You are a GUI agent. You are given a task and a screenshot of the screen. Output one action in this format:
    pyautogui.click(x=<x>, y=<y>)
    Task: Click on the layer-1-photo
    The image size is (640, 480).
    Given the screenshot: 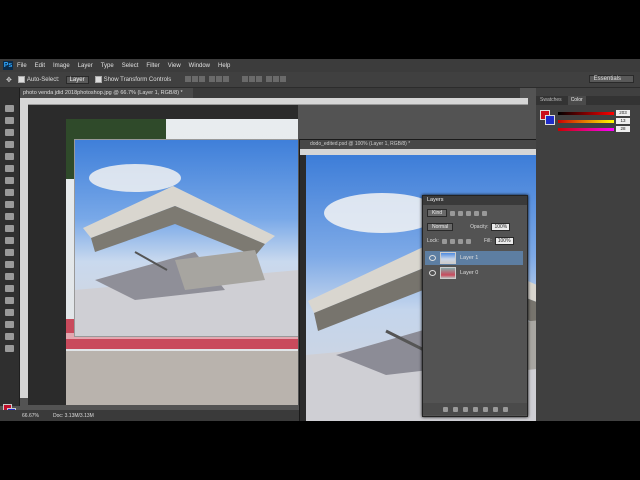 What is the action you would take?
    pyautogui.click(x=186, y=238)
    